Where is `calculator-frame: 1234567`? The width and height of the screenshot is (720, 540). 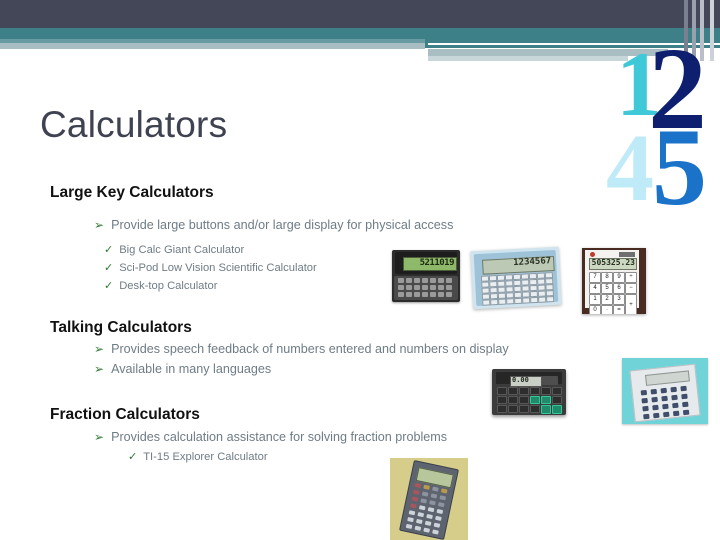
calculator-frame: 1234567 is located at coordinates (516, 278).